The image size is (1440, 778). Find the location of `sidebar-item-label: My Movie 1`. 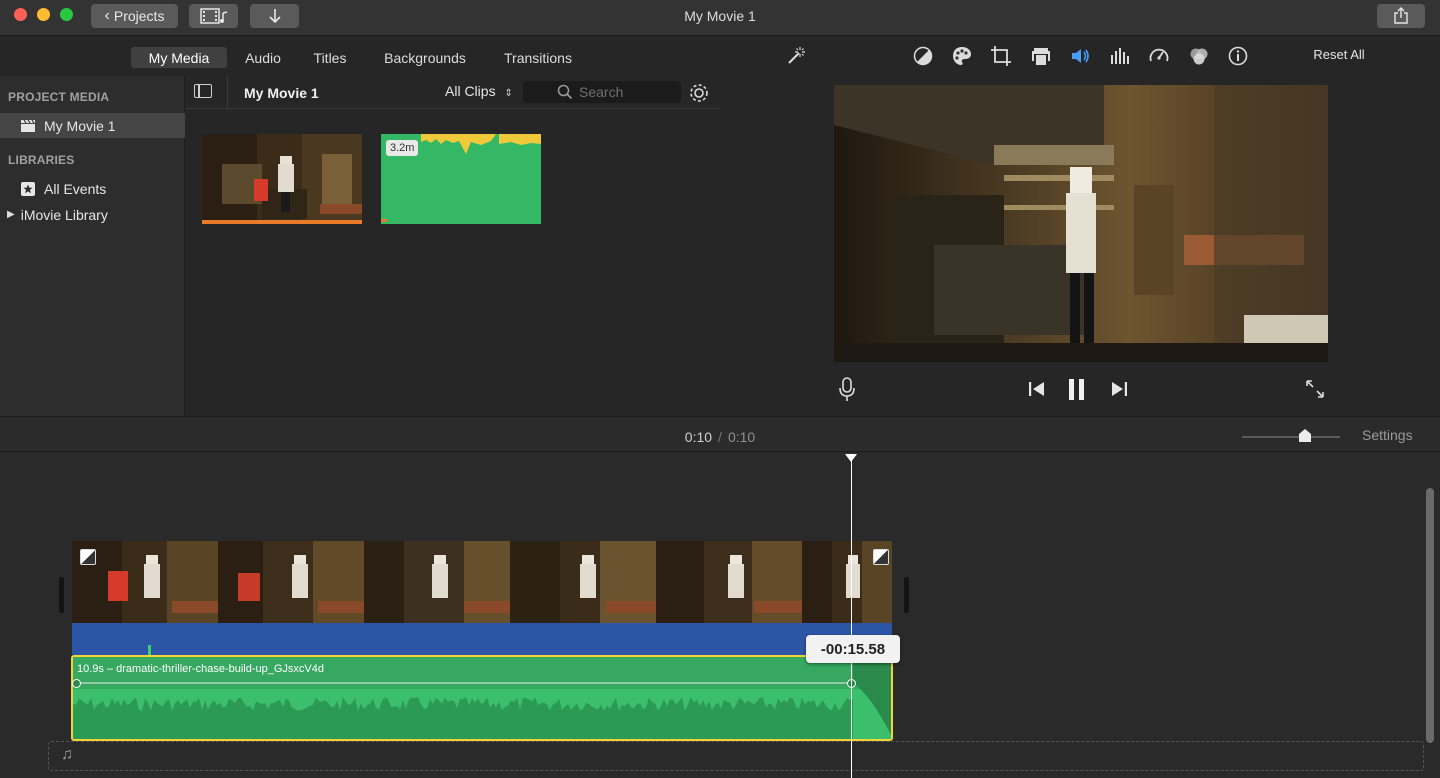

sidebar-item-label: My Movie 1 is located at coordinates (80, 126).